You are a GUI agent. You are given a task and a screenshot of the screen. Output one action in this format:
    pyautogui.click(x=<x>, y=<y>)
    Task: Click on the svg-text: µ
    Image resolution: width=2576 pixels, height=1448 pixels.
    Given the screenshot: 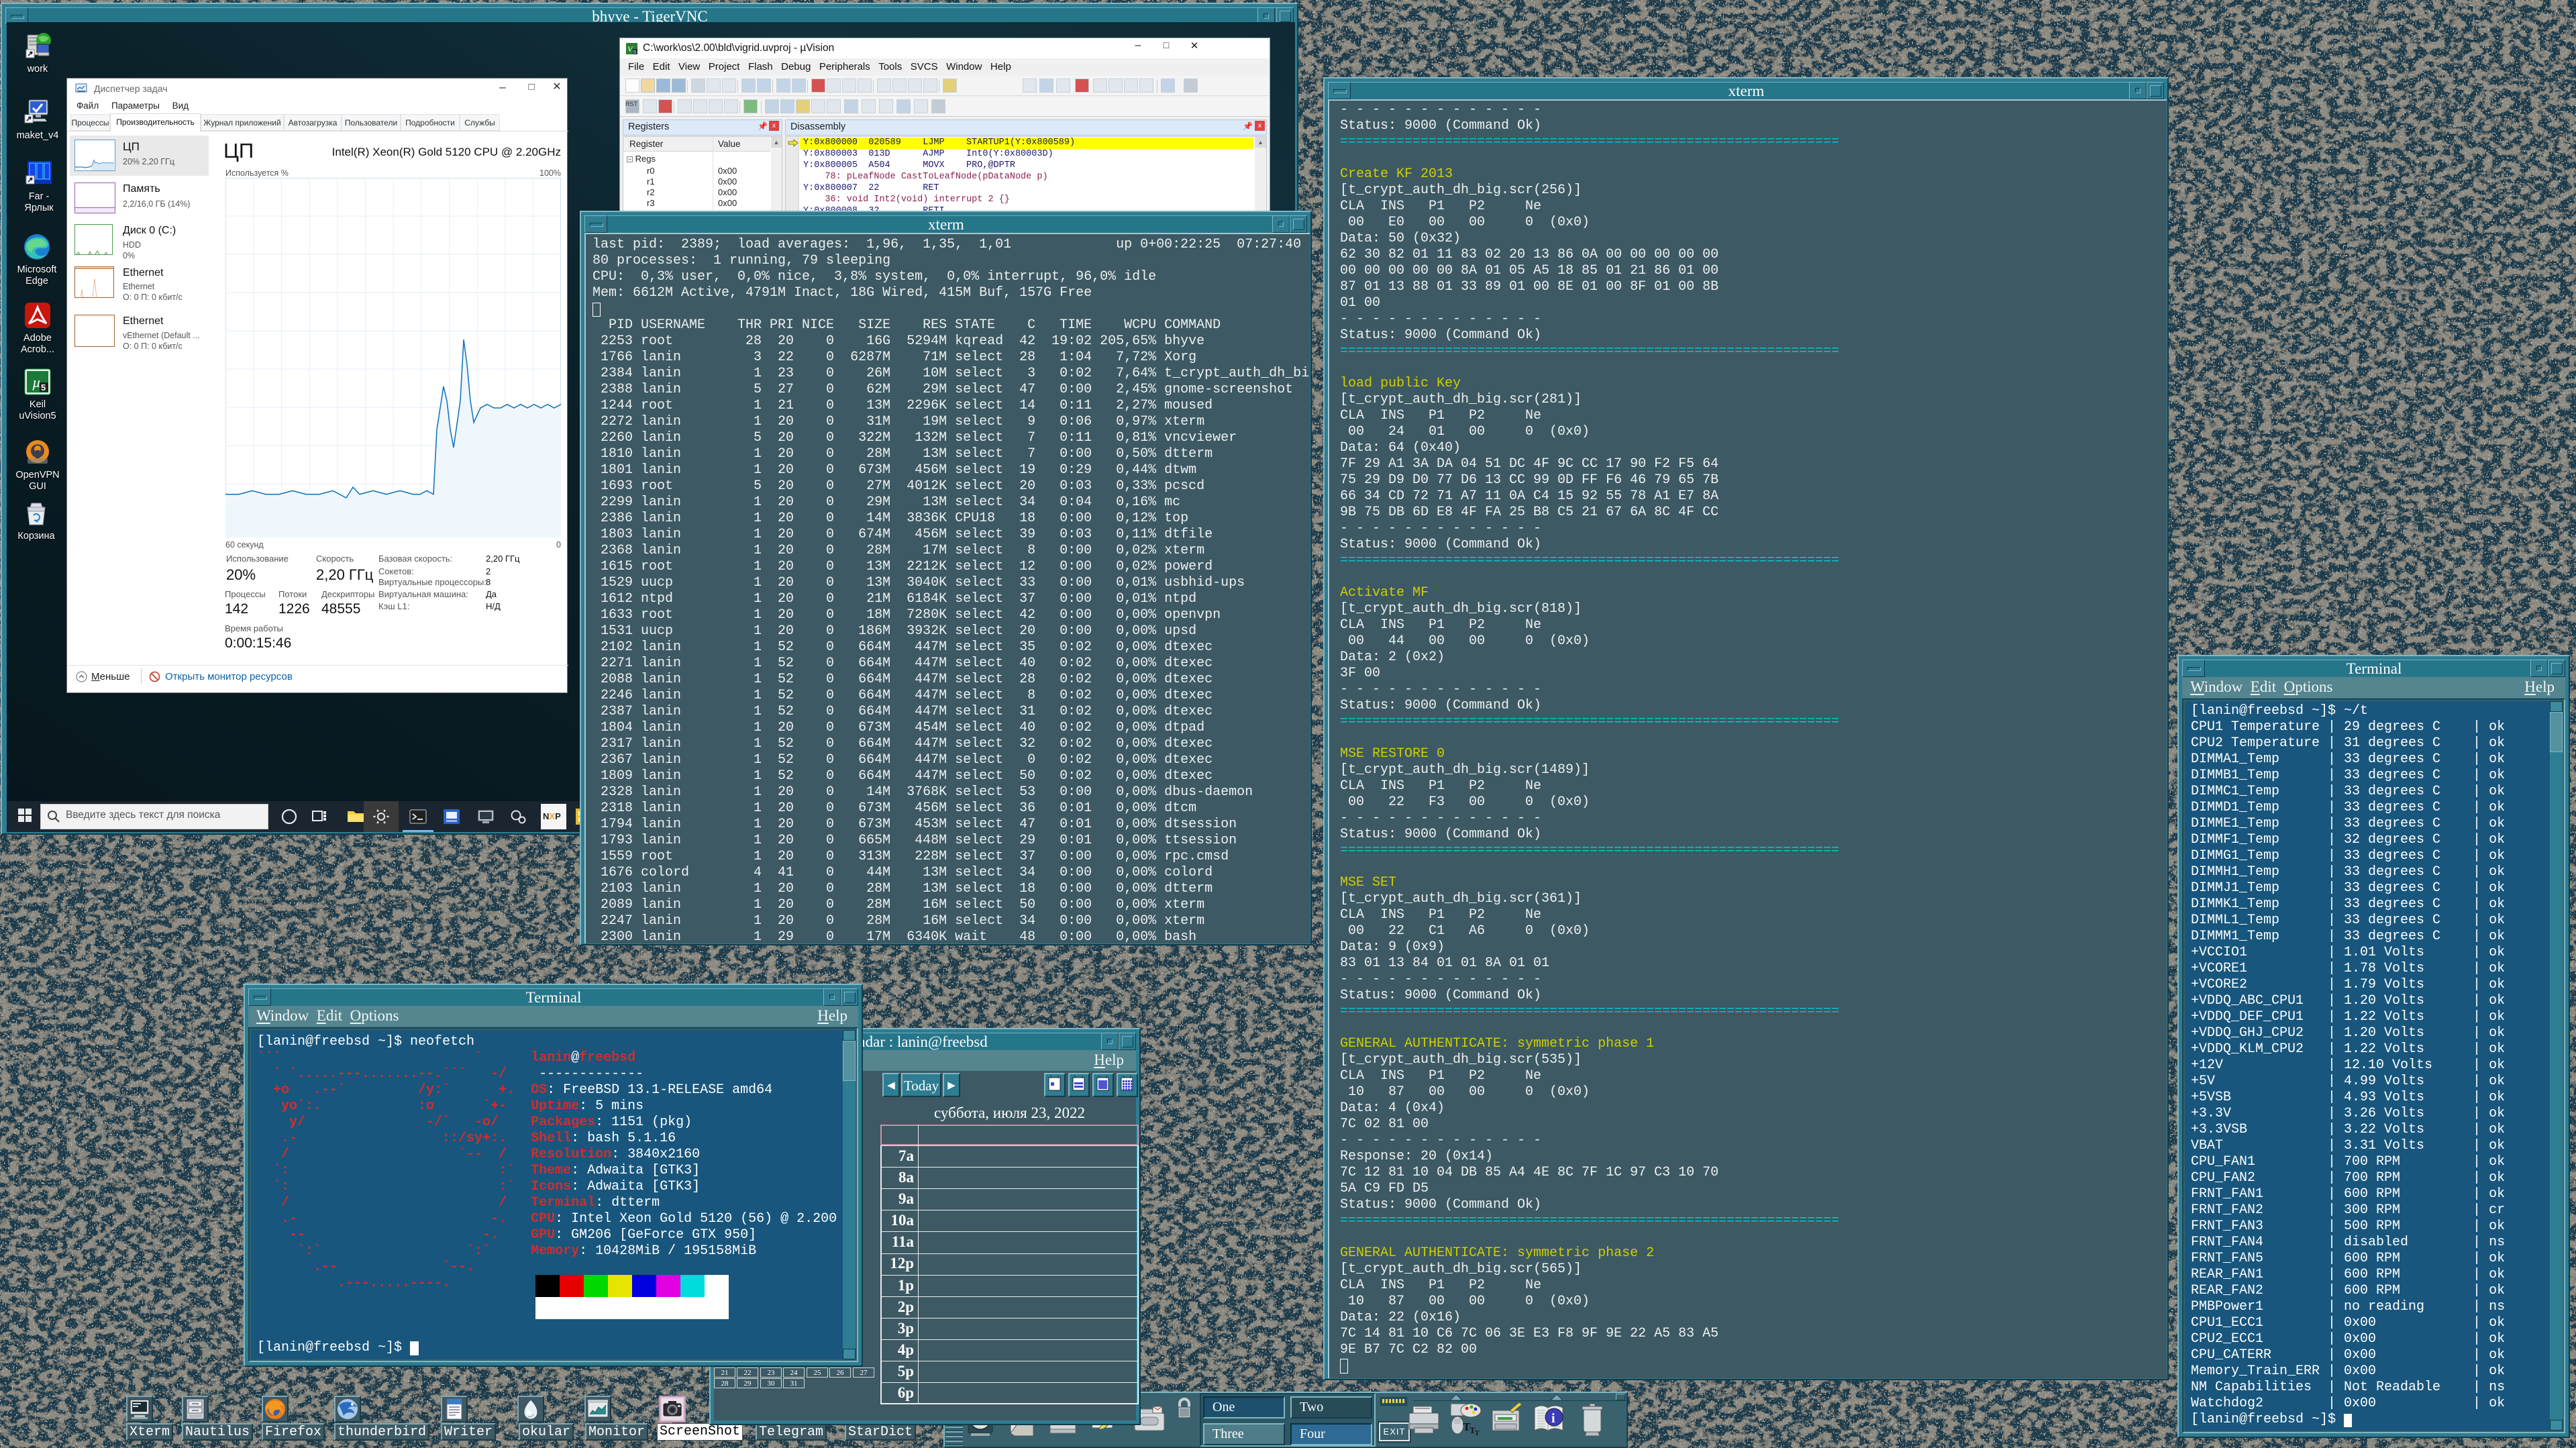 What is the action you would take?
    pyautogui.click(x=36, y=383)
    